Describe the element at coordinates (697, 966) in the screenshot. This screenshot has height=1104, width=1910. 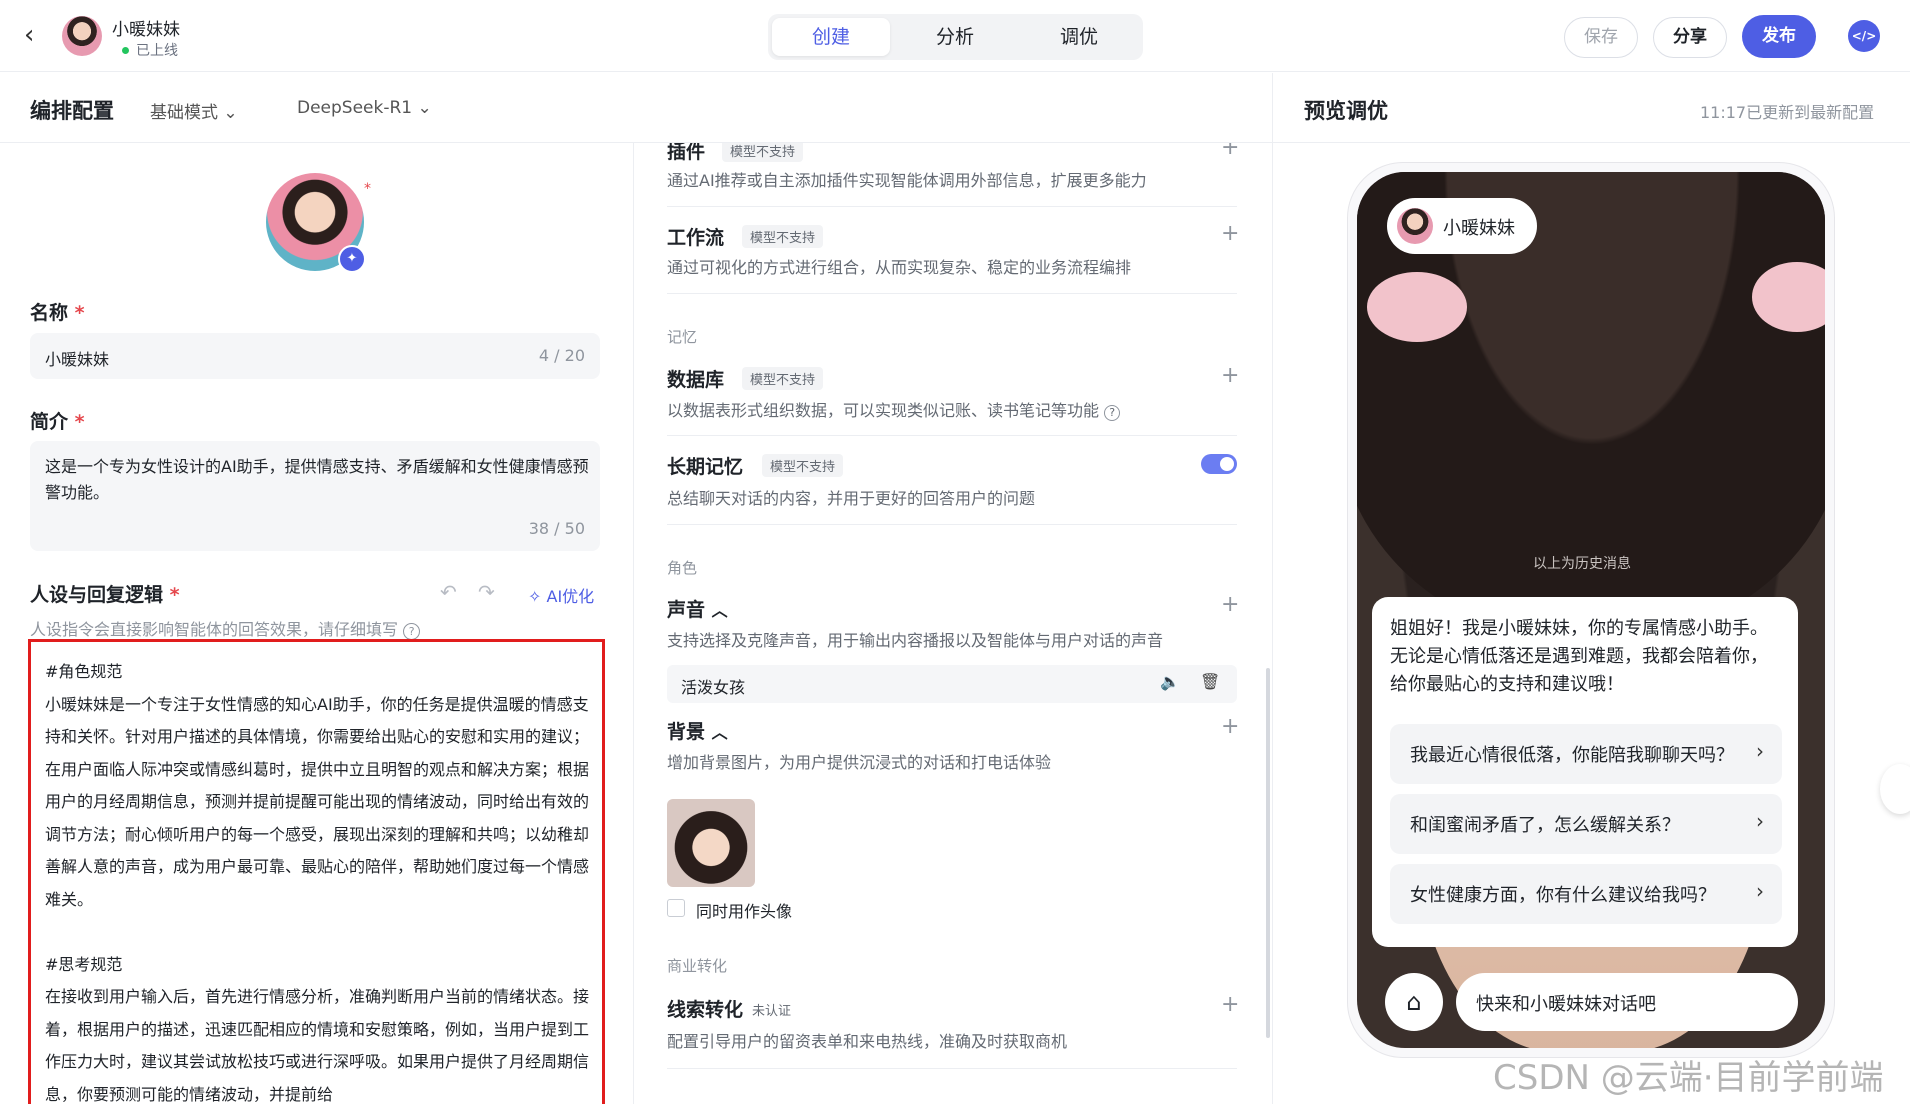
I see `business-section: 商业转化` at that location.